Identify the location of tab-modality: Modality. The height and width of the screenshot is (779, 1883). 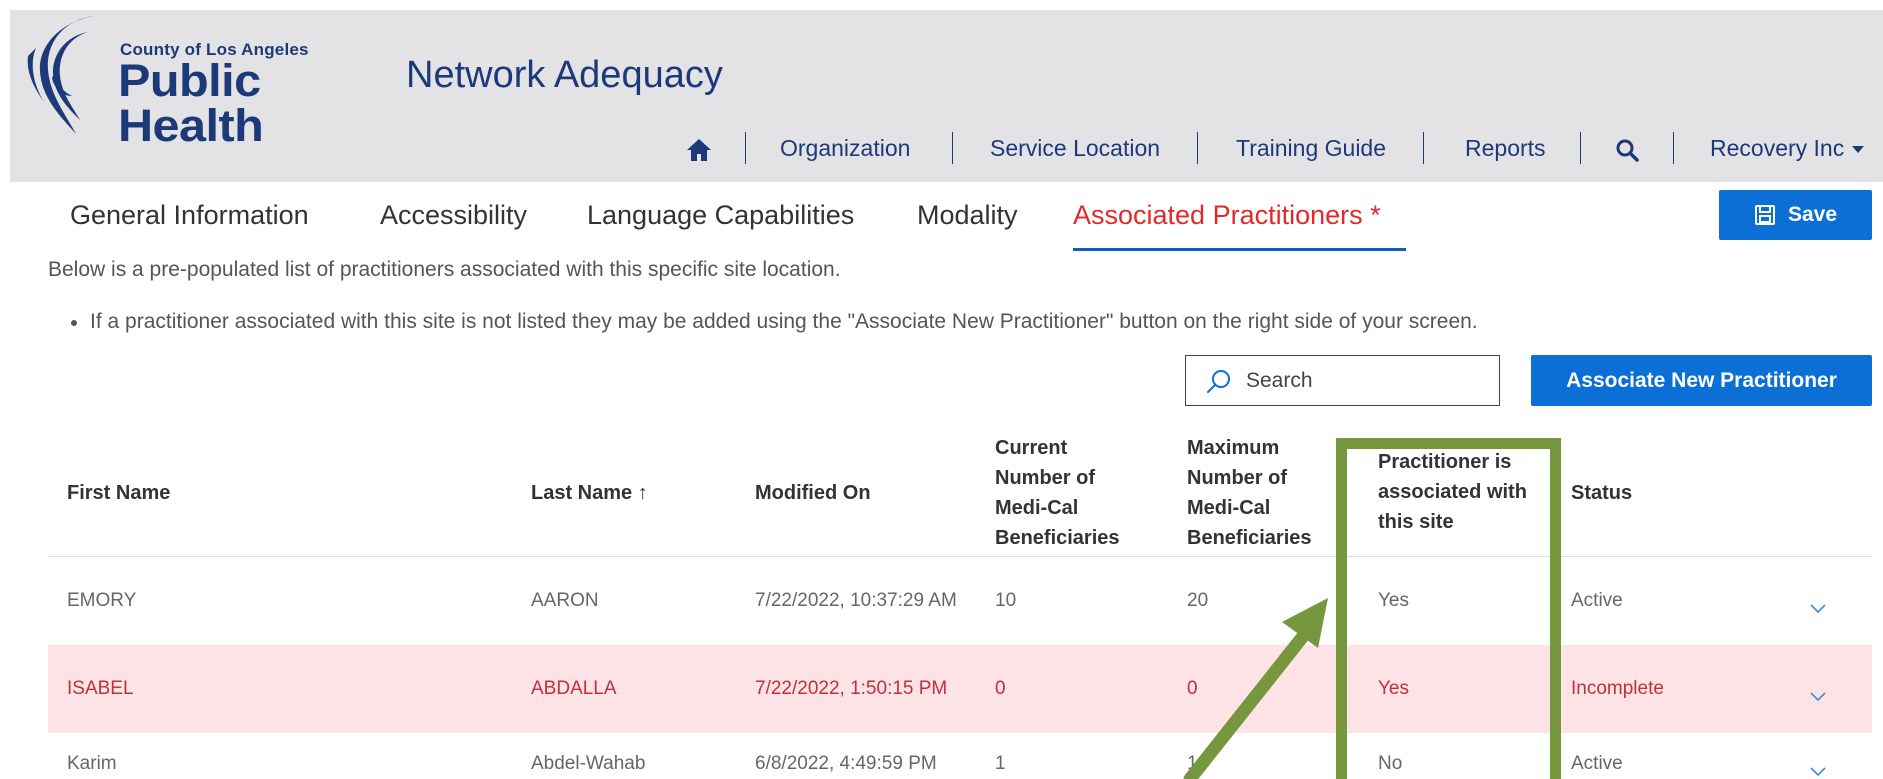
(967, 215).